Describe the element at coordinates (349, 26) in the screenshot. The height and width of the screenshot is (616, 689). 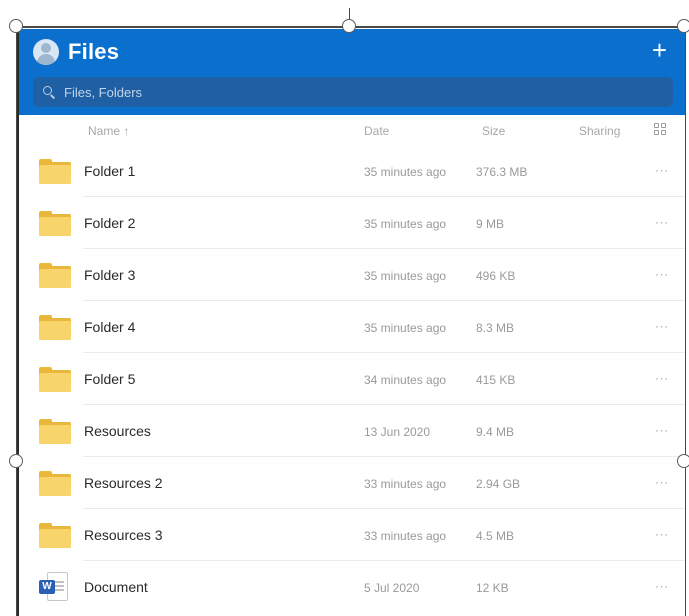
I see `resize-handle-top-center` at that location.